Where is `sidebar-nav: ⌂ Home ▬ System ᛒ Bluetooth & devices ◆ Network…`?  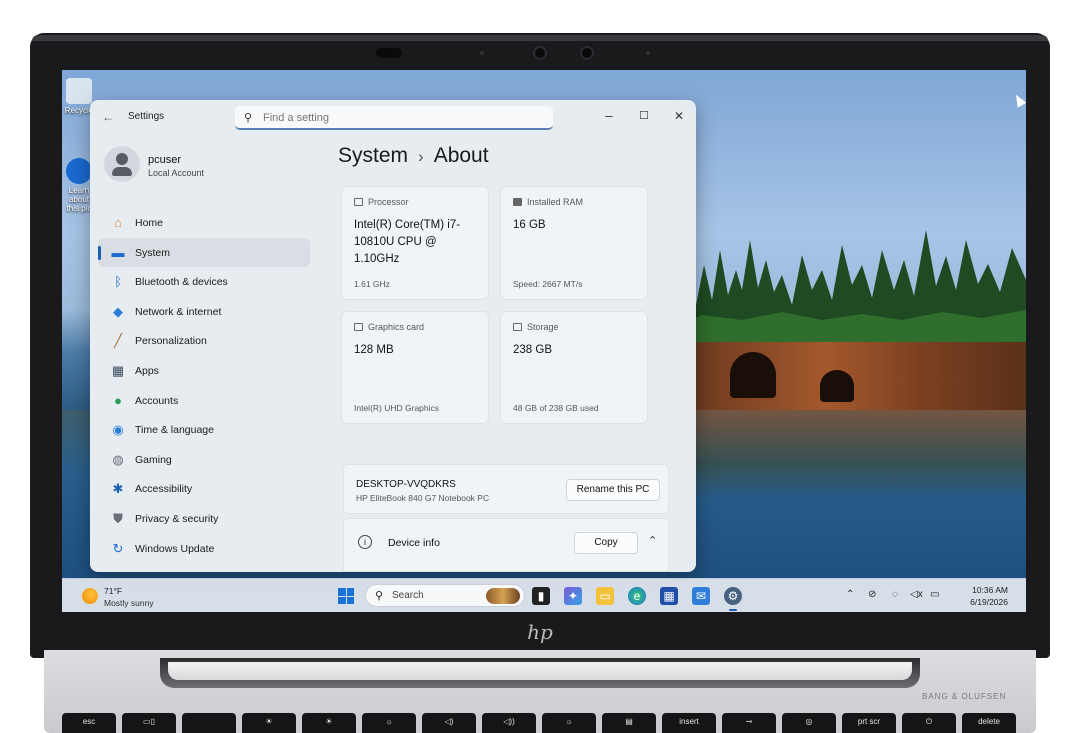
sidebar-nav: ⌂ Home ▬ System ᛒ Bluetooth & devices ◆ Network… is located at coordinates (204, 385).